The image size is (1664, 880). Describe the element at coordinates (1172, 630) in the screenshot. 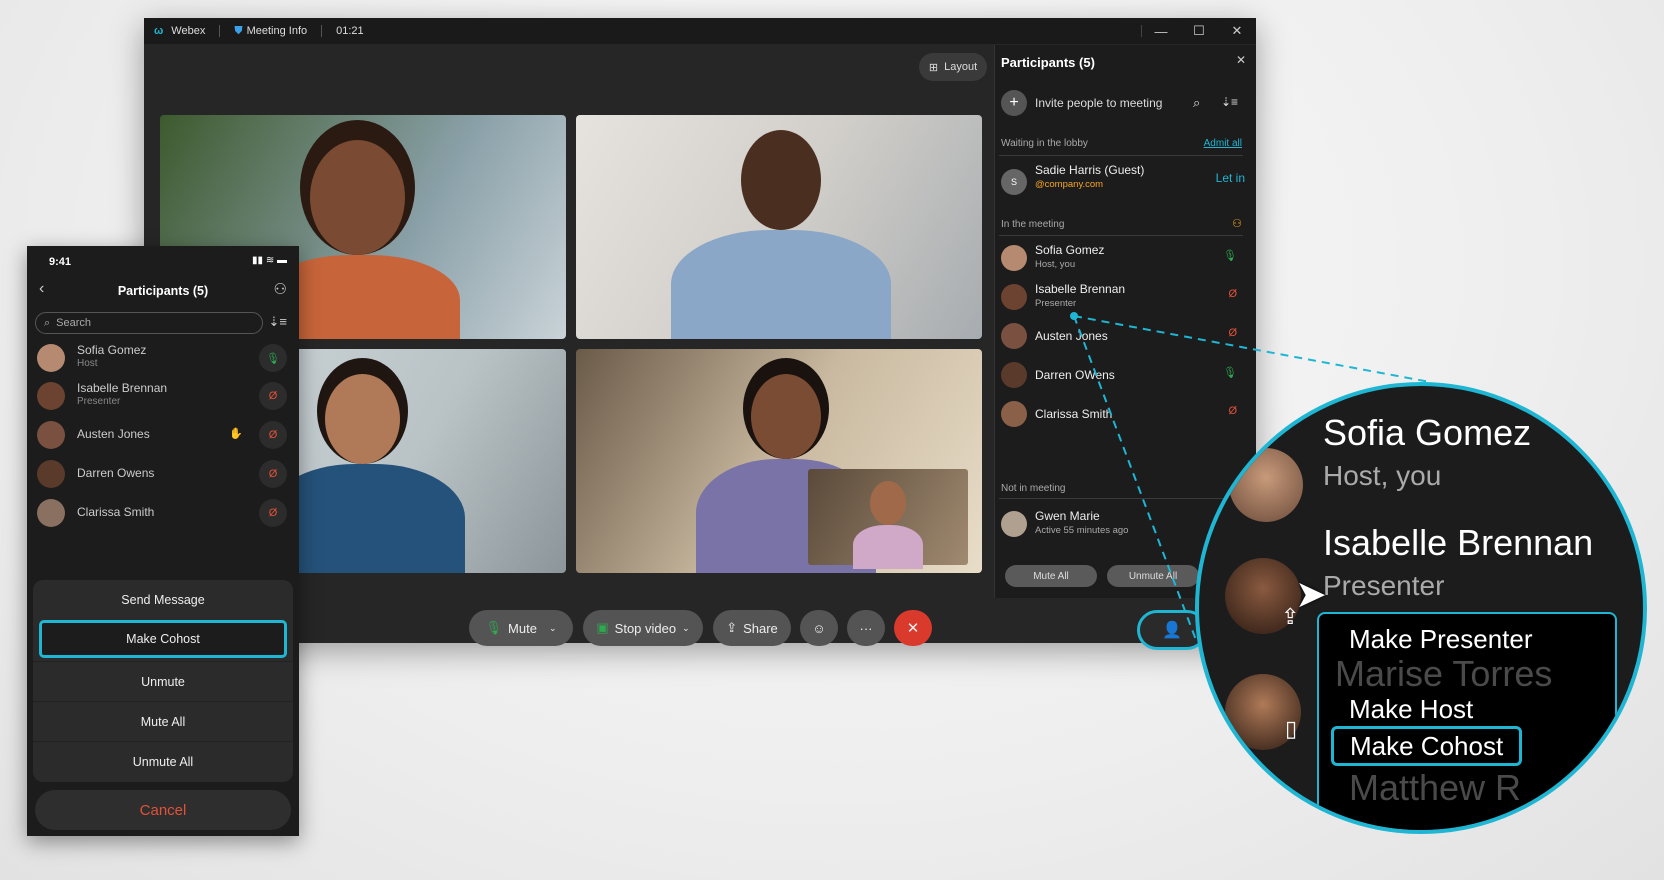

I see `participants-icon: 👤` at that location.